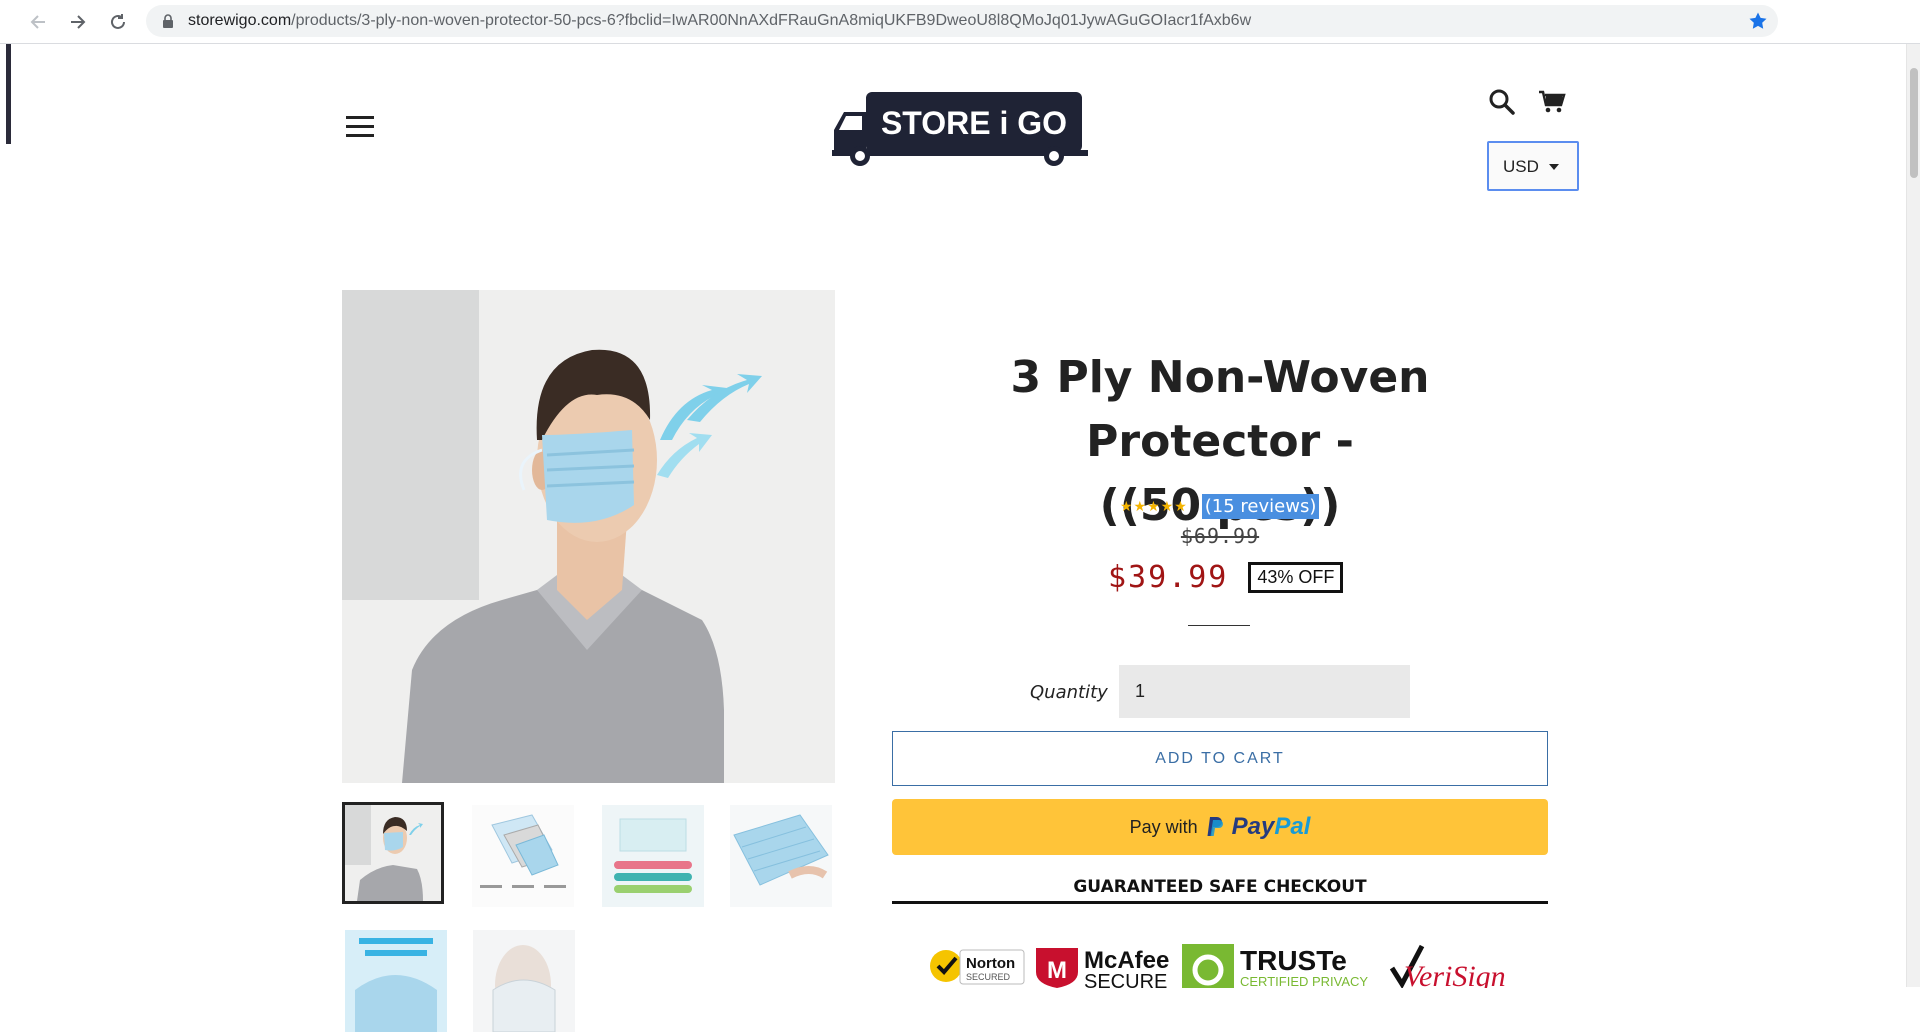 This screenshot has height=1032, width=1920. What do you see at coordinates (8, 94) in the screenshot?
I see `page-left-edge` at bounding box center [8, 94].